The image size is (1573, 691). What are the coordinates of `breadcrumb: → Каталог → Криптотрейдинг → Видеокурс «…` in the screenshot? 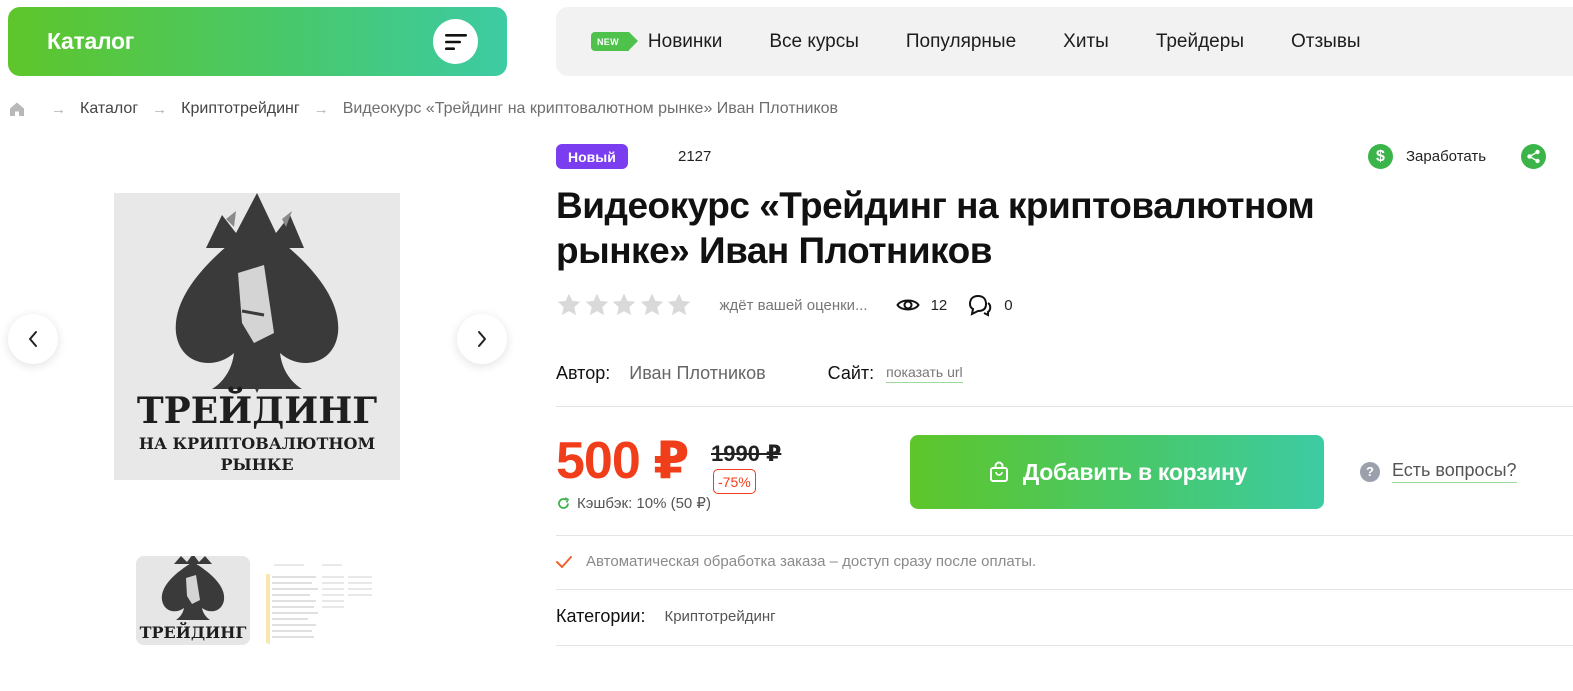 It's located at (423, 109).